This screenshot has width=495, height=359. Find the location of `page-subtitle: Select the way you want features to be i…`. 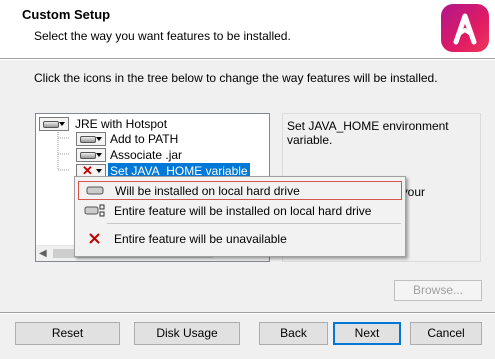

page-subtitle: Select the way you want features to be i… is located at coordinates (162, 36).